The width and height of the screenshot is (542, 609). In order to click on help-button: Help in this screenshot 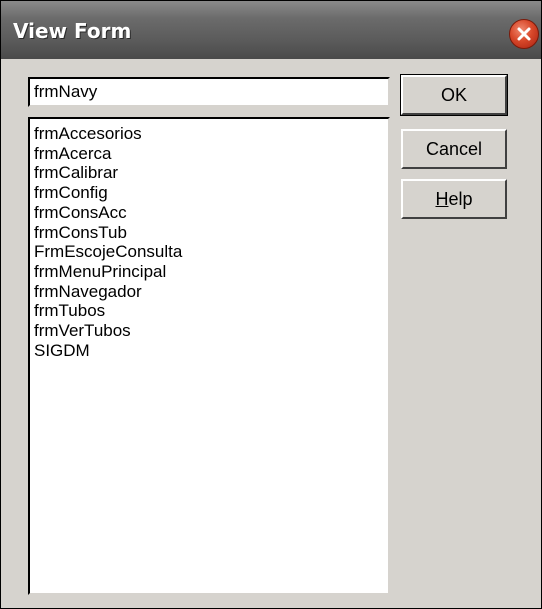, I will do `click(454, 199)`.